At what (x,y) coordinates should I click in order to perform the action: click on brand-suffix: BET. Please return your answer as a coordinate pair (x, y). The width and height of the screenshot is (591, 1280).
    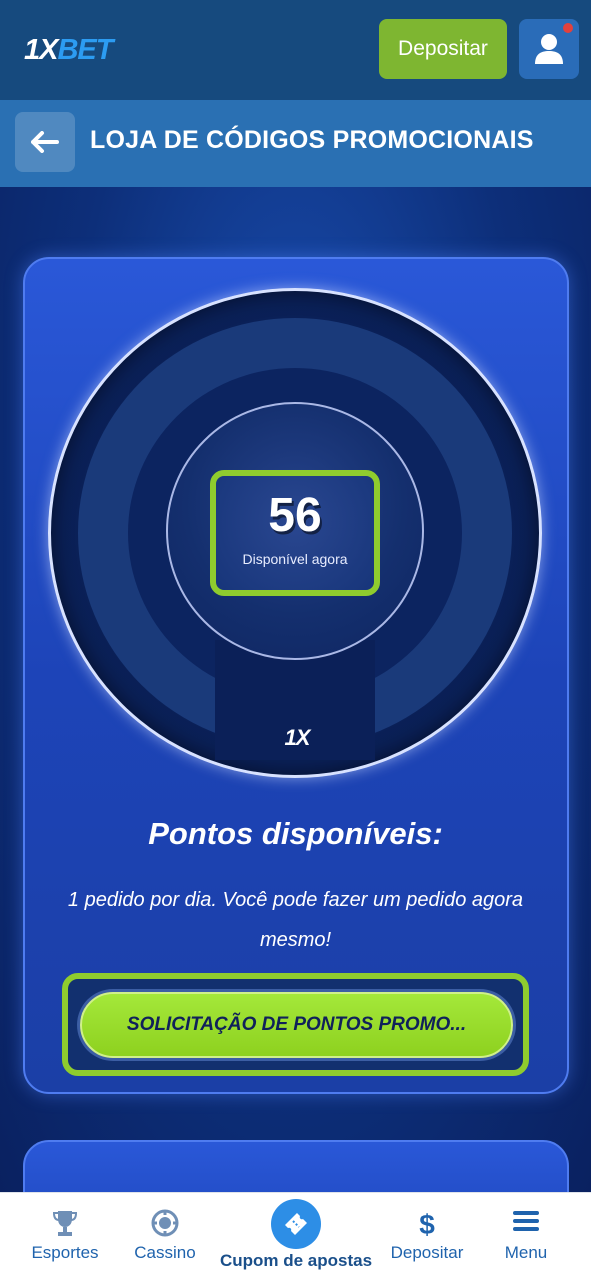
    Looking at the image, I should click on (85, 49).